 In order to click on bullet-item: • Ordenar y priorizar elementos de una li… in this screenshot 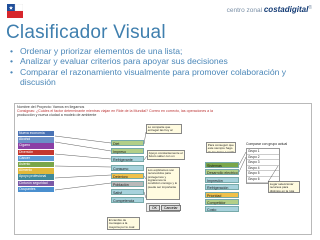, I will do `click(162, 51)`.